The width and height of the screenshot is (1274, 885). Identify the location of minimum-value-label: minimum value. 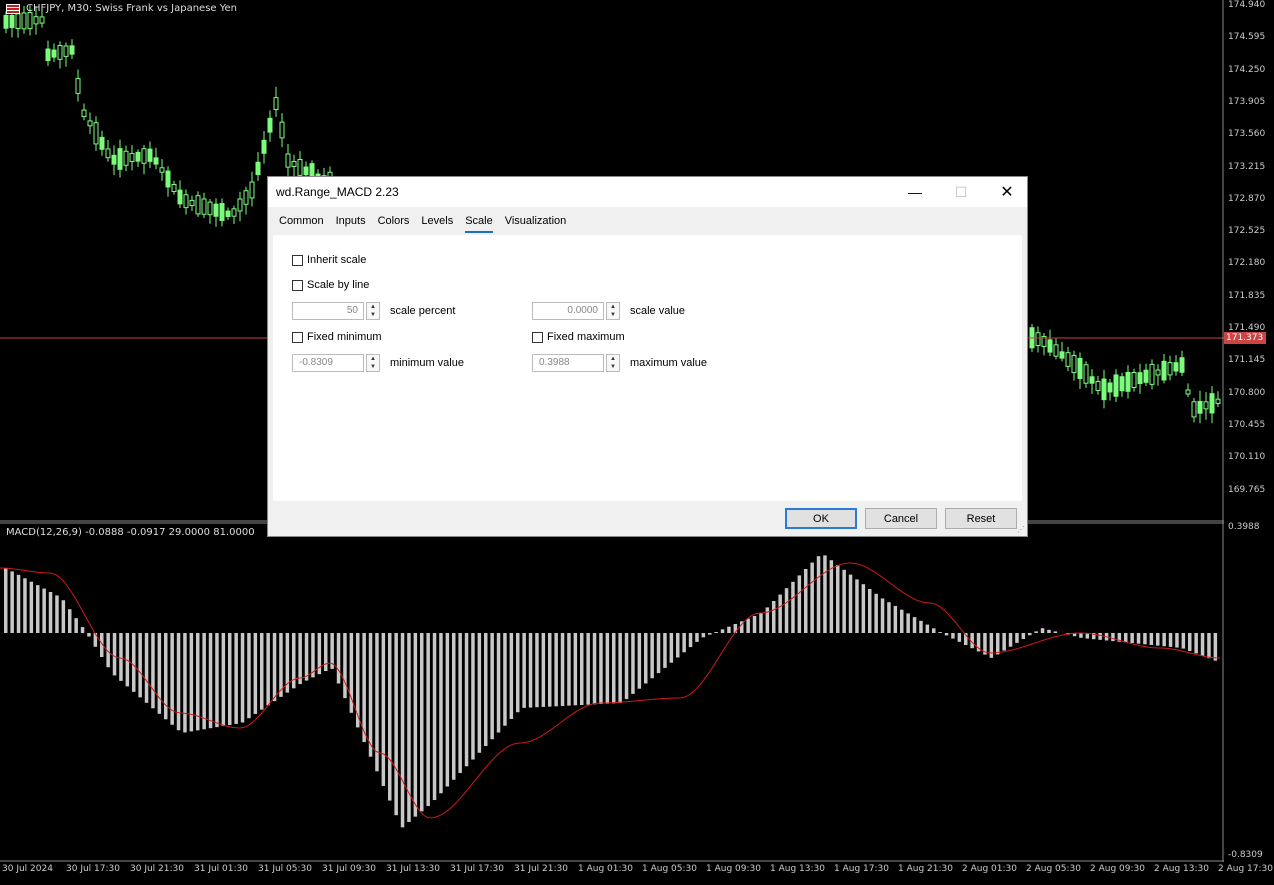
(427, 363).